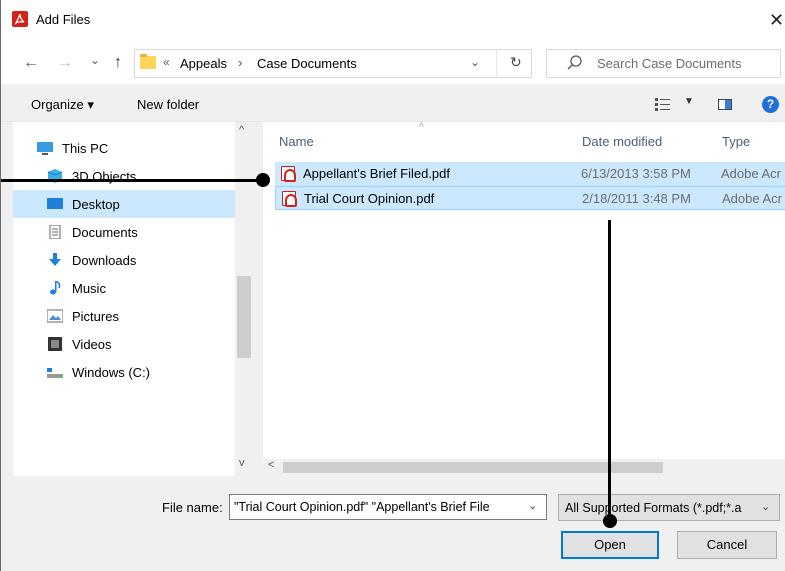 The image size is (785, 571). Describe the element at coordinates (168, 104) in the screenshot. I see `new-folder-button: New folder` at that location.